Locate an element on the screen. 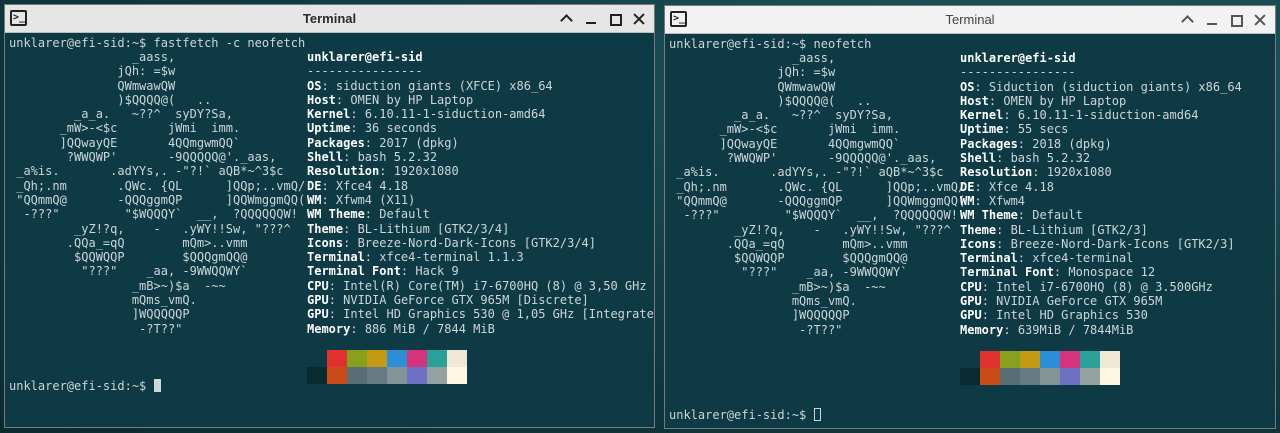 This screenshot has width=1280, height=433. info-value: Monospace 12 is located at coordinates (1112, 272).